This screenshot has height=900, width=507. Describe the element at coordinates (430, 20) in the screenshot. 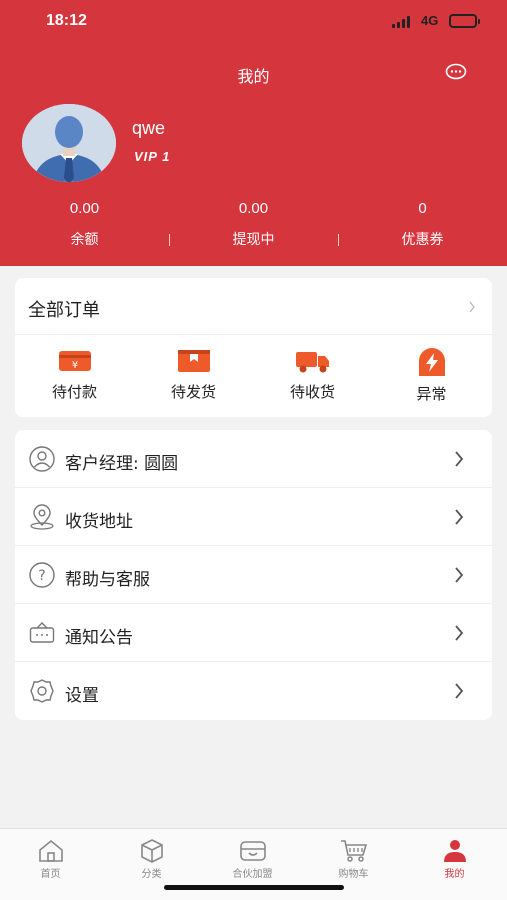

I see `network-type: 4G` at that location.